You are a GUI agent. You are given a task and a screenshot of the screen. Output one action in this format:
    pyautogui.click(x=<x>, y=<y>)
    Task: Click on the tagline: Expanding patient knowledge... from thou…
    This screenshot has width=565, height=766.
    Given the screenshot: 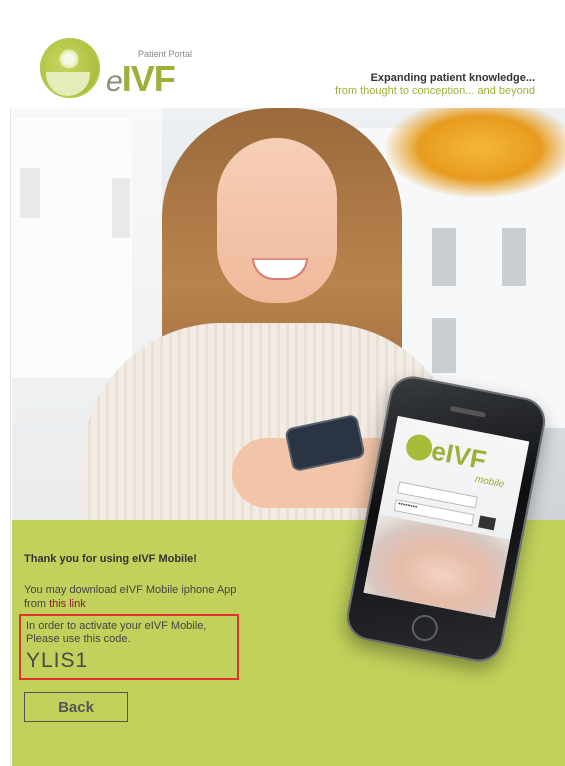 What is the action you would take?
    pyautogui.click(x=435, y=84)
    